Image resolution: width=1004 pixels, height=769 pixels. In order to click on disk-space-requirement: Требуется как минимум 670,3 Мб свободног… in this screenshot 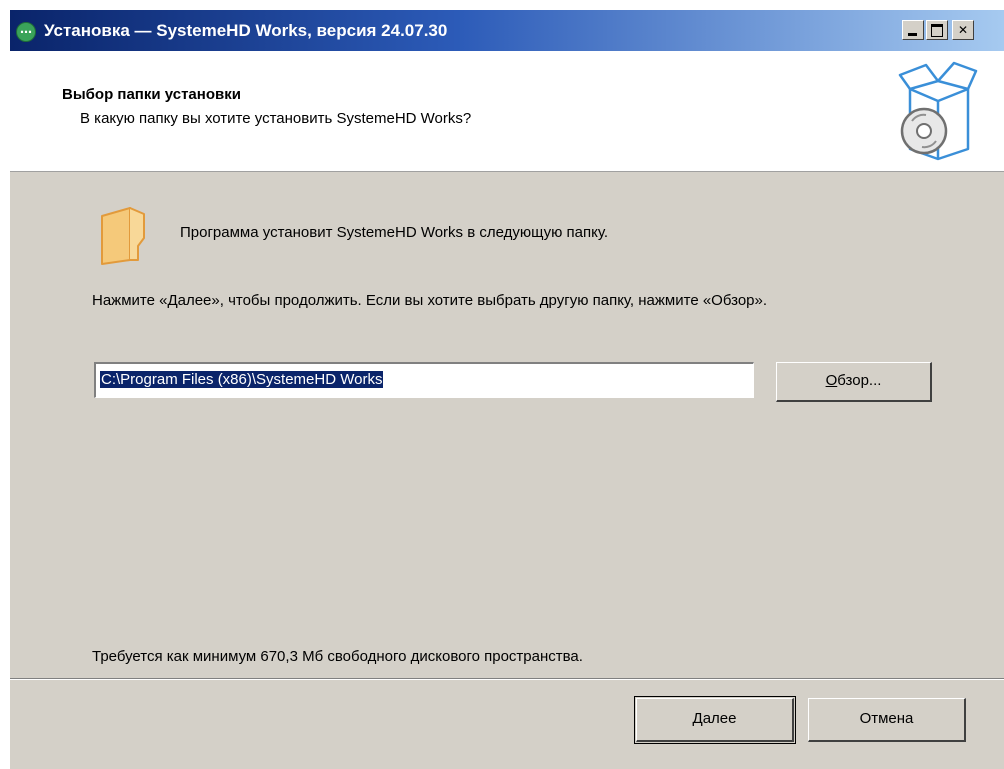, I will do `click(337, 656)`.